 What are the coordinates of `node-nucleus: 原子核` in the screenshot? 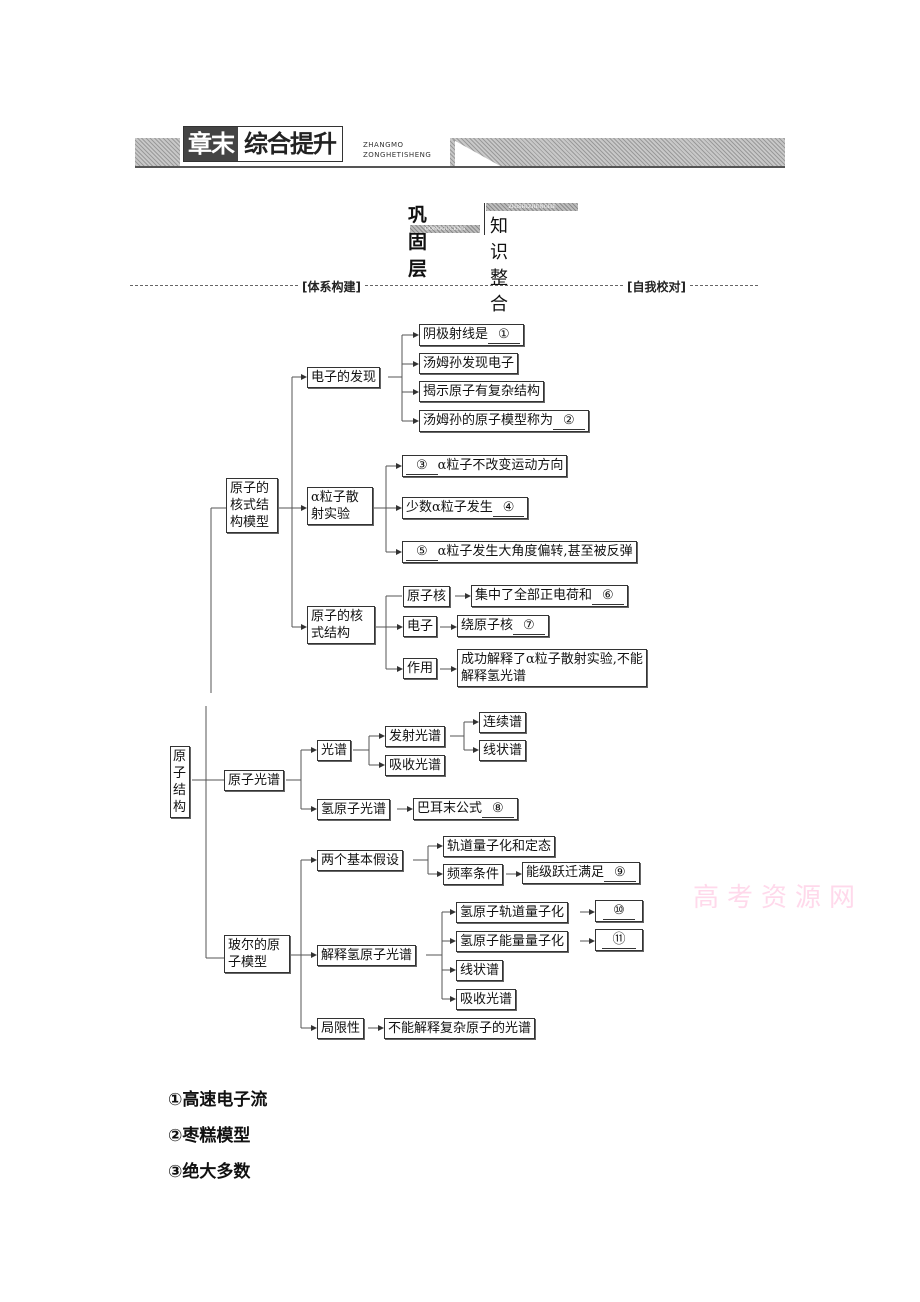 It's located at (427, 596).